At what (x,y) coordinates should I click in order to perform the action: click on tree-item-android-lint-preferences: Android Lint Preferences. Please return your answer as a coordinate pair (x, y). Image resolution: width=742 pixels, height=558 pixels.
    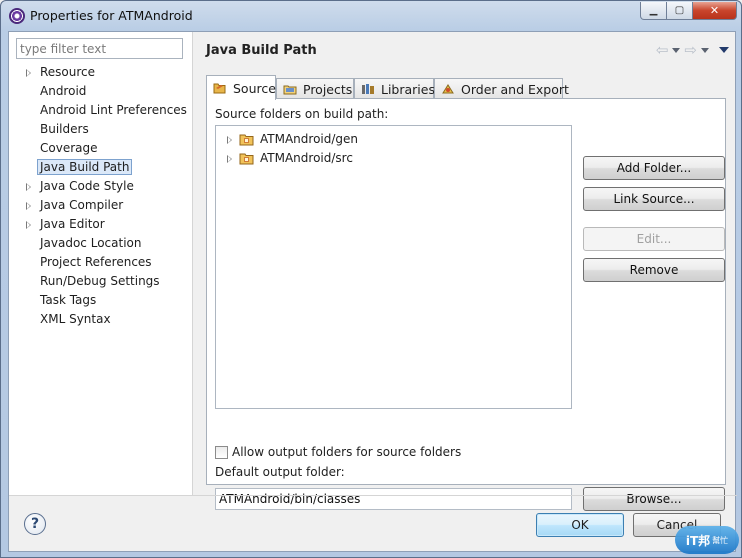
    Looking at the image, I should click on (101, 110).